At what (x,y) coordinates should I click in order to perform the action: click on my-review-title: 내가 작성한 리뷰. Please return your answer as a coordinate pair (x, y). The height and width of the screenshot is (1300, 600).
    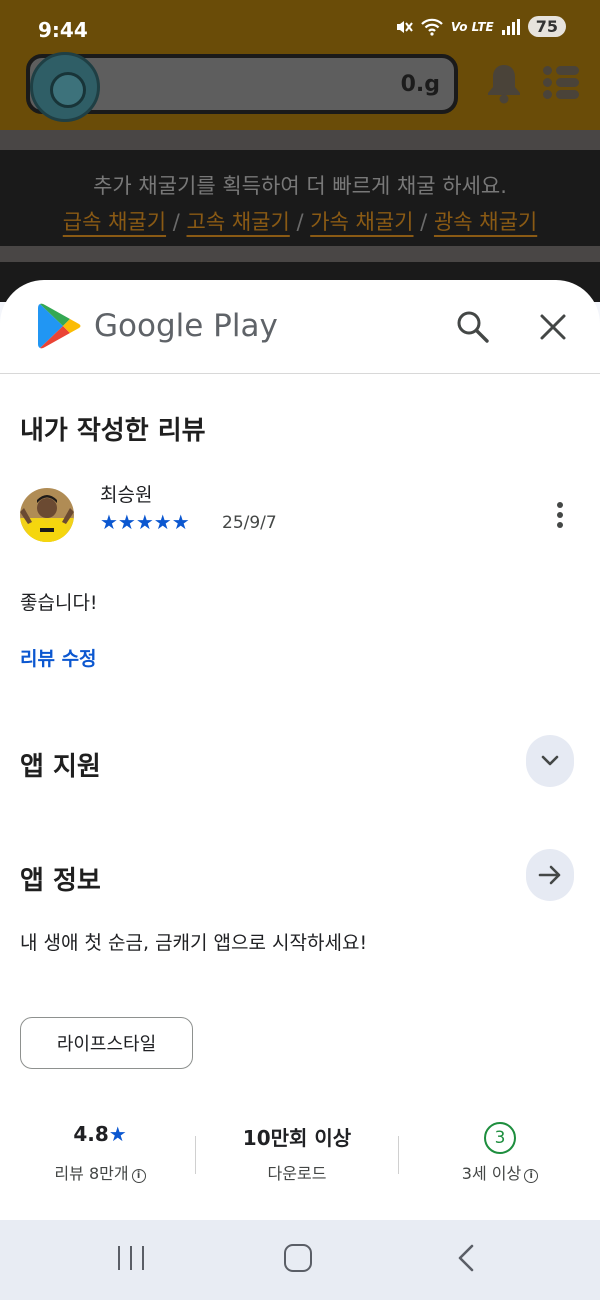
    Looking at the image, I should click on (113, 431).